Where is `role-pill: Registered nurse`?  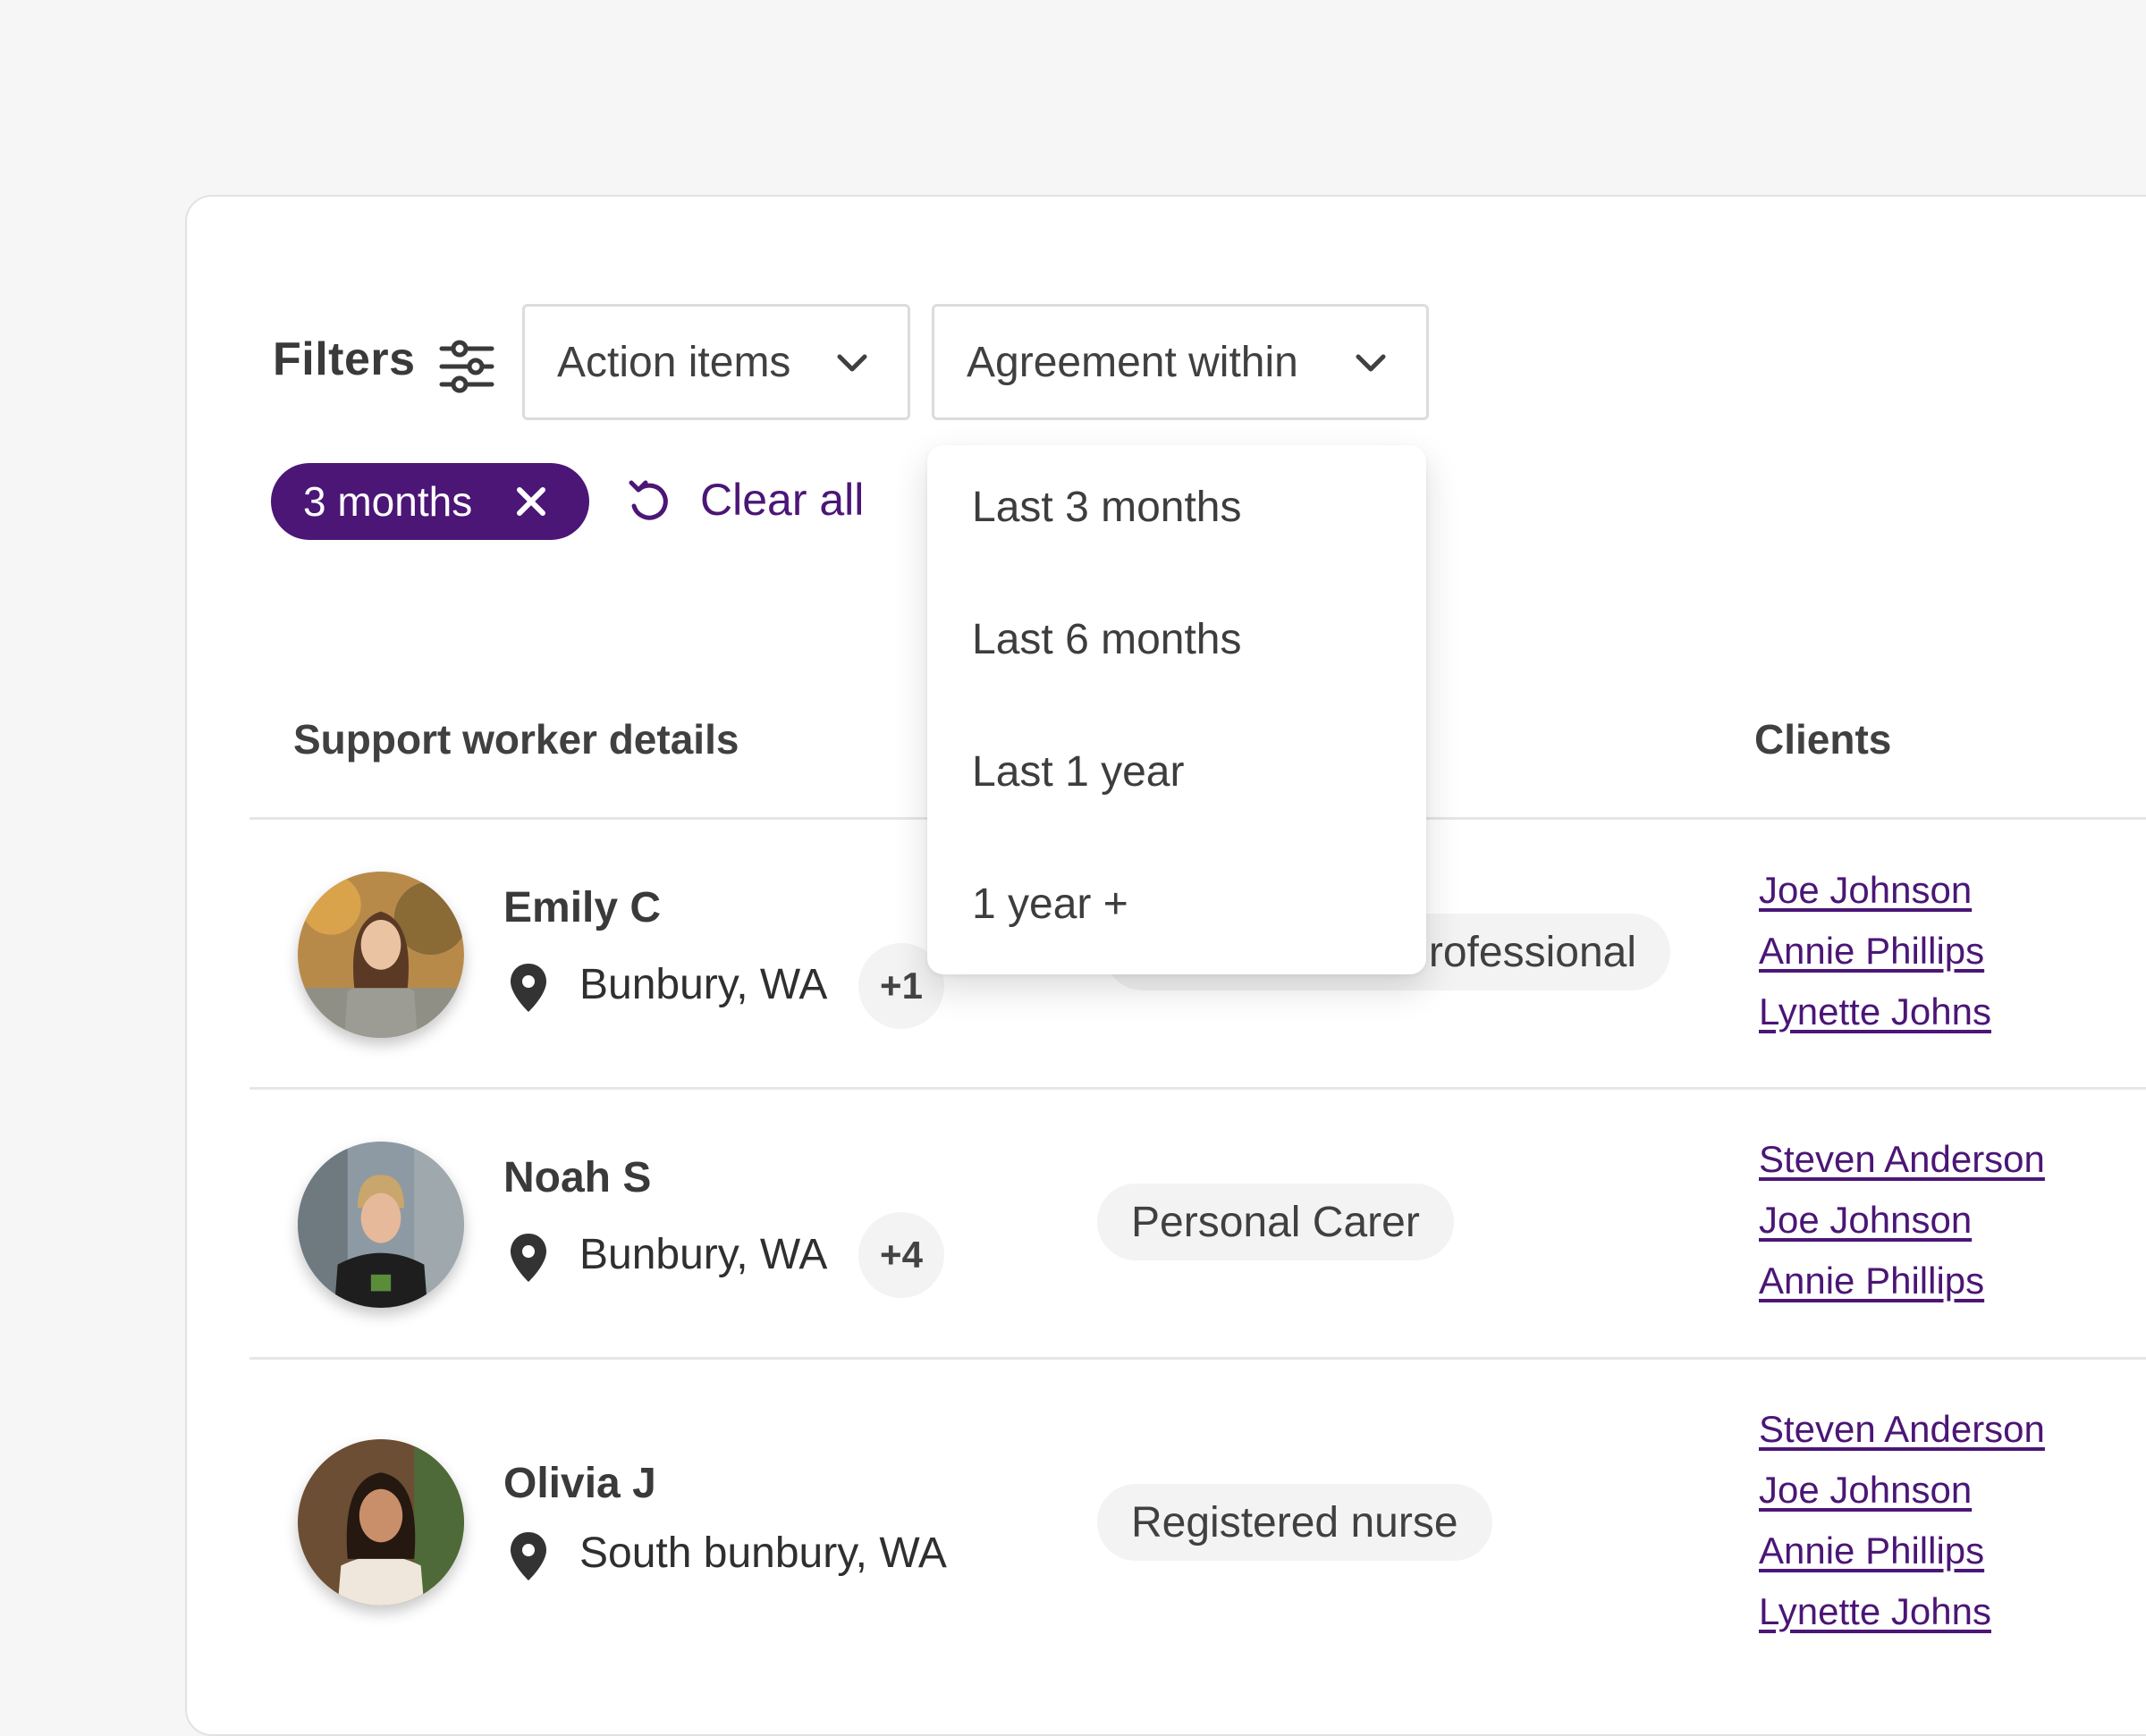 role-pill: Registered nurse is located at coordinates (1294, 1522).